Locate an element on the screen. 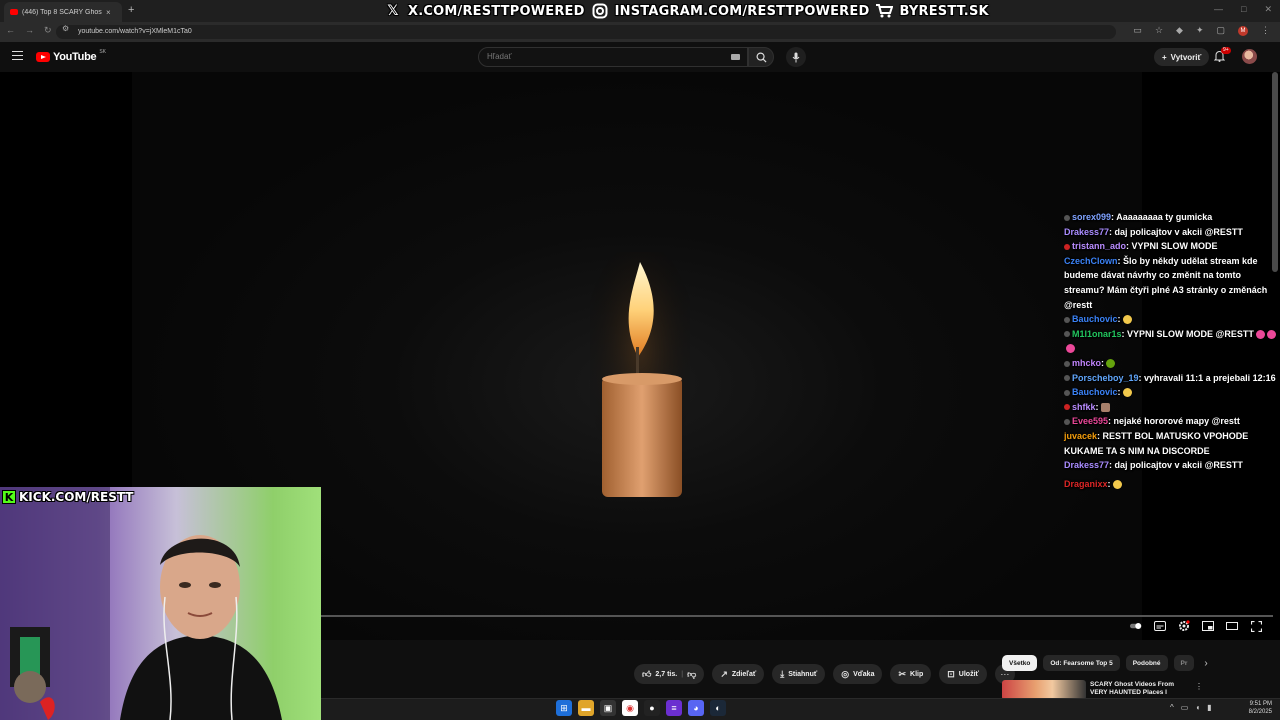  recommendation-thumbnail is located at coordinates (1044, 690).